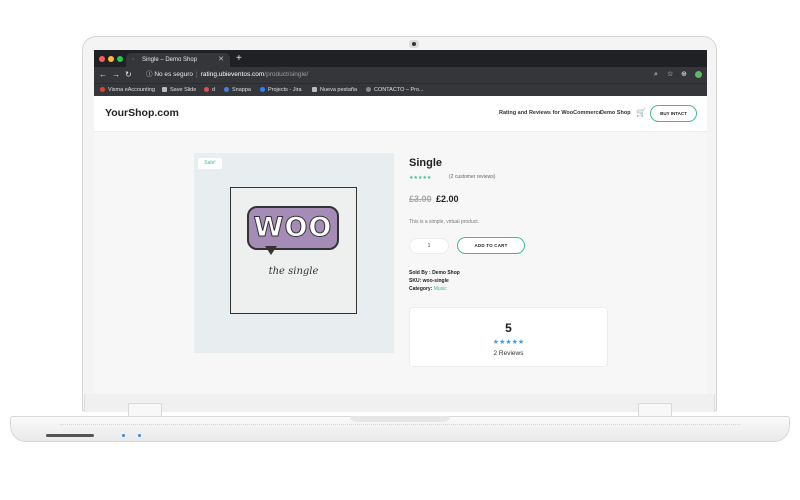 Image resolution: width=800 pixels, height=500 pixels. I want to click on security-warning: No es seguro, so click(173, 74).